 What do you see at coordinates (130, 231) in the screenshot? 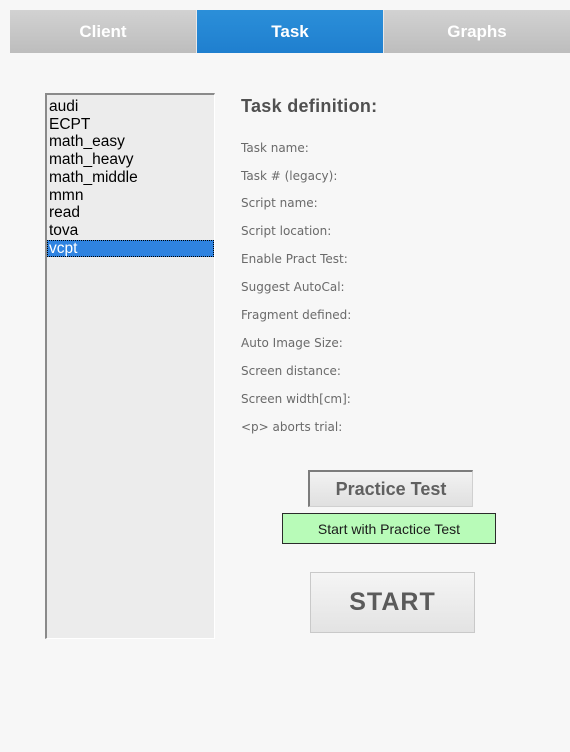
I see `task-list-item-tova: tova` at bounding box center [130, 231].